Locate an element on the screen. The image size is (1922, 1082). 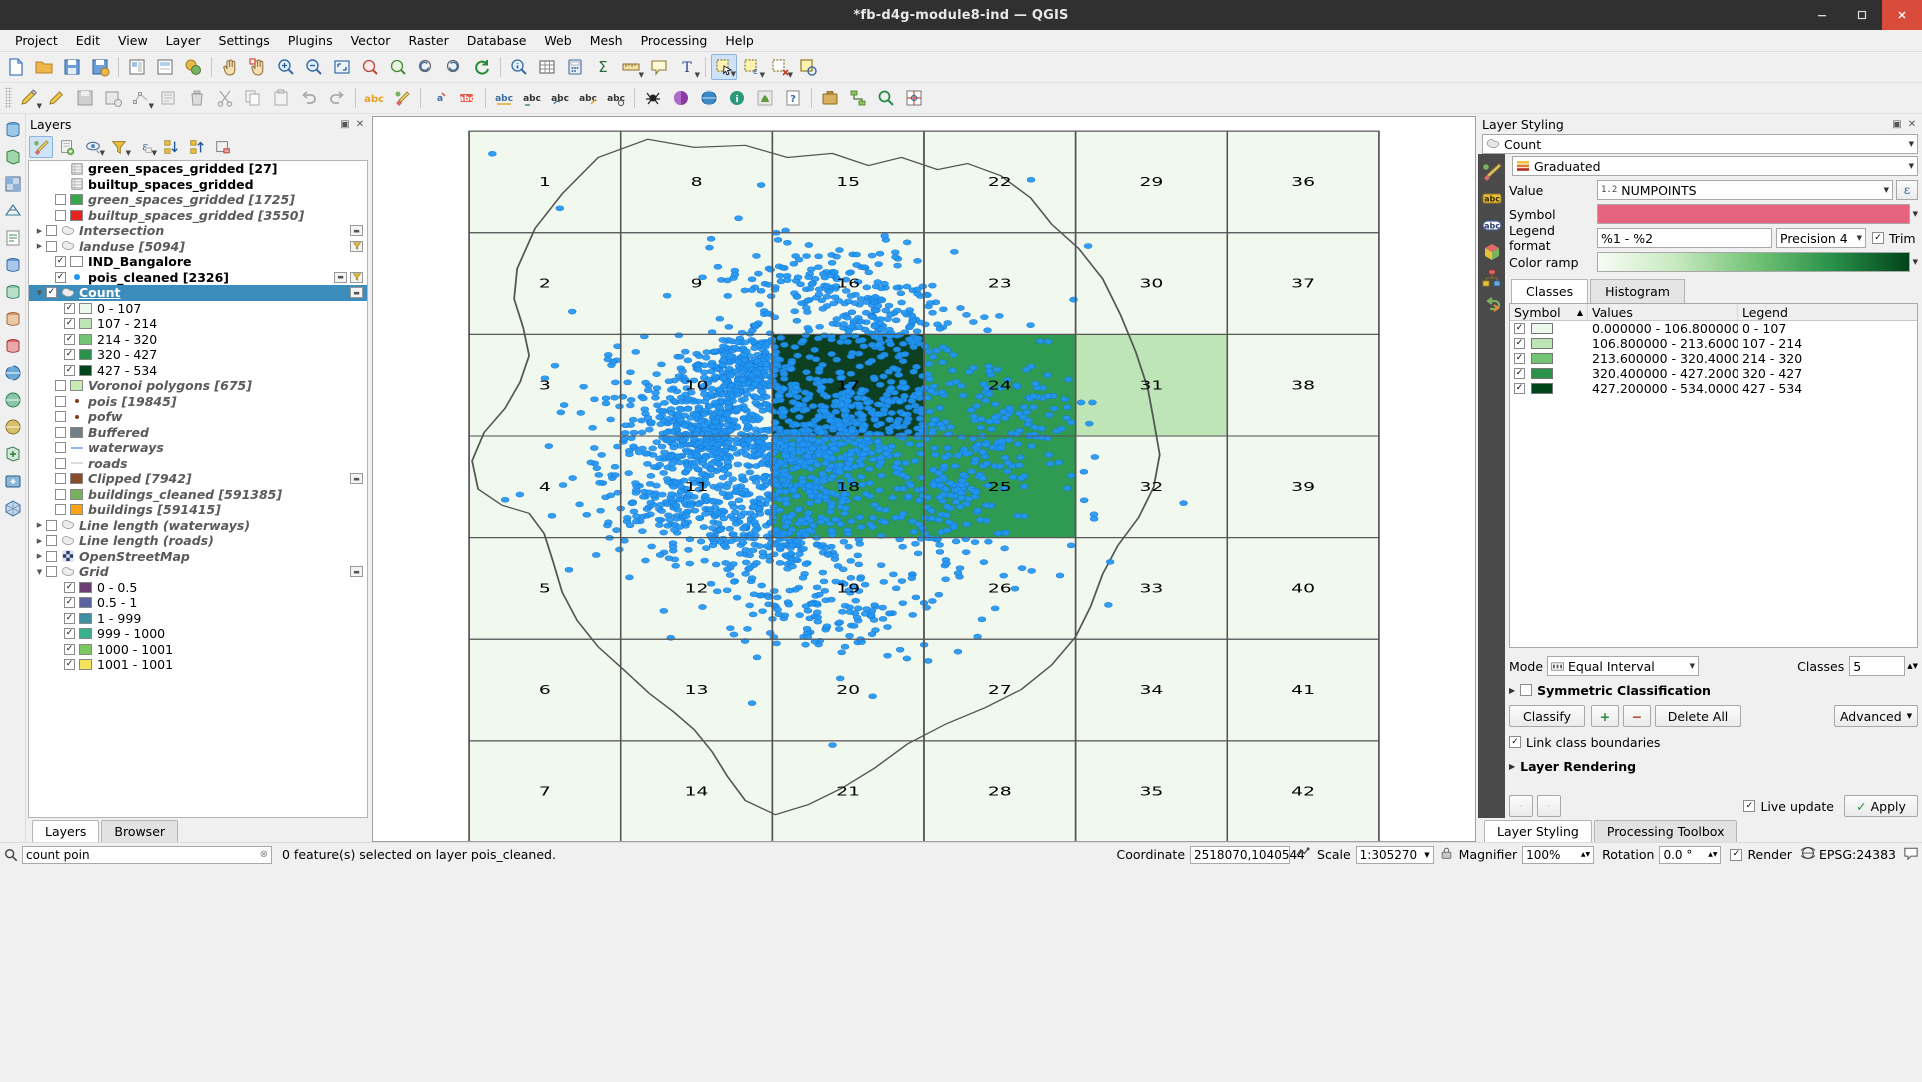
redo-style-button is located at coordinates (1549, 806).